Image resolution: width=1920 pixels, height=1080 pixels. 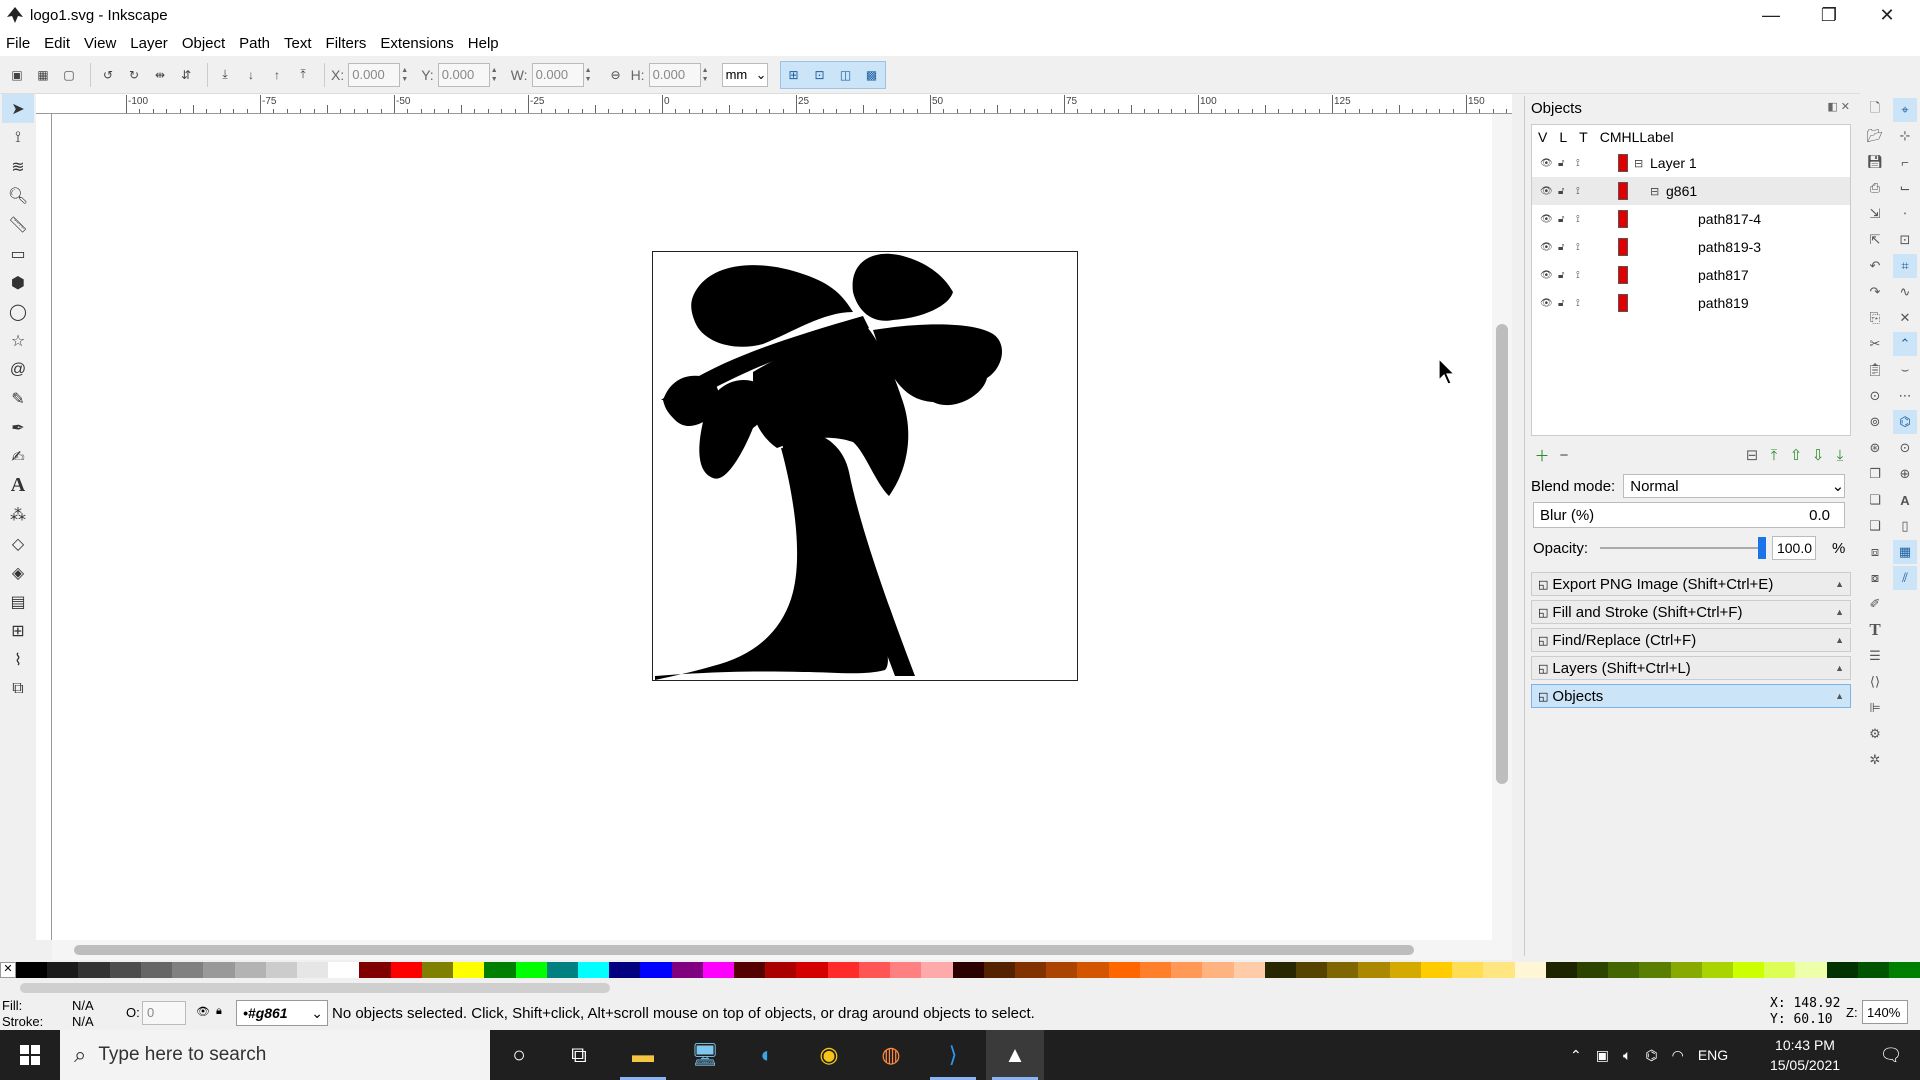 What do you see at coordinates (1905, 240) in the screenshot?
I see `snap-bbox-center-icon: ⊡` at bounding box center [1905, 240].